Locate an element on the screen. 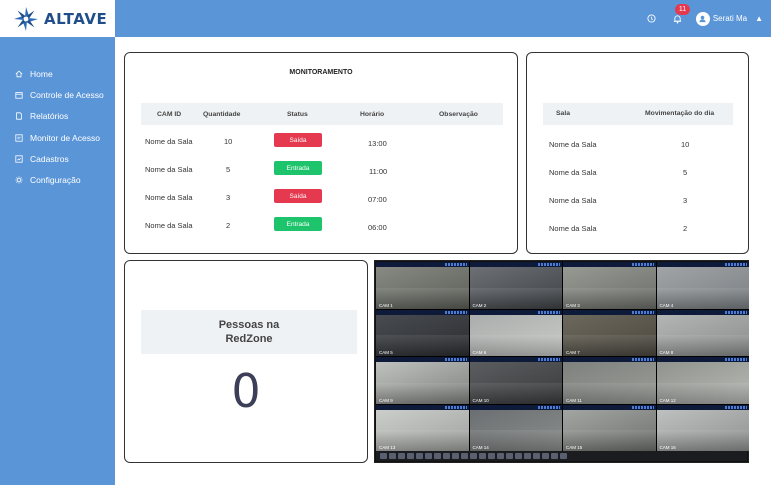 The image size is (771, 485). sidebar-item-configuracao: Configuração is located at coordinates (57, 179).